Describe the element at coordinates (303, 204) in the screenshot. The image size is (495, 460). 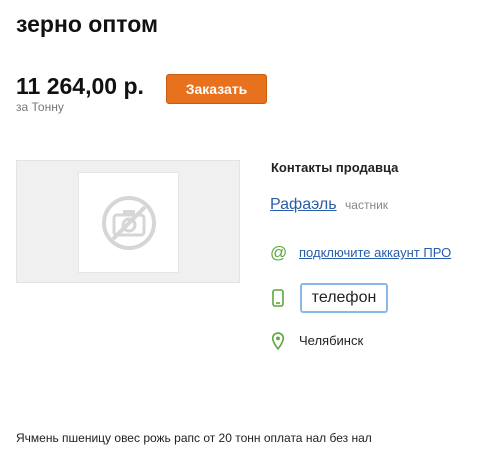
I see `seller-name-link: Рафаэль` at that location.